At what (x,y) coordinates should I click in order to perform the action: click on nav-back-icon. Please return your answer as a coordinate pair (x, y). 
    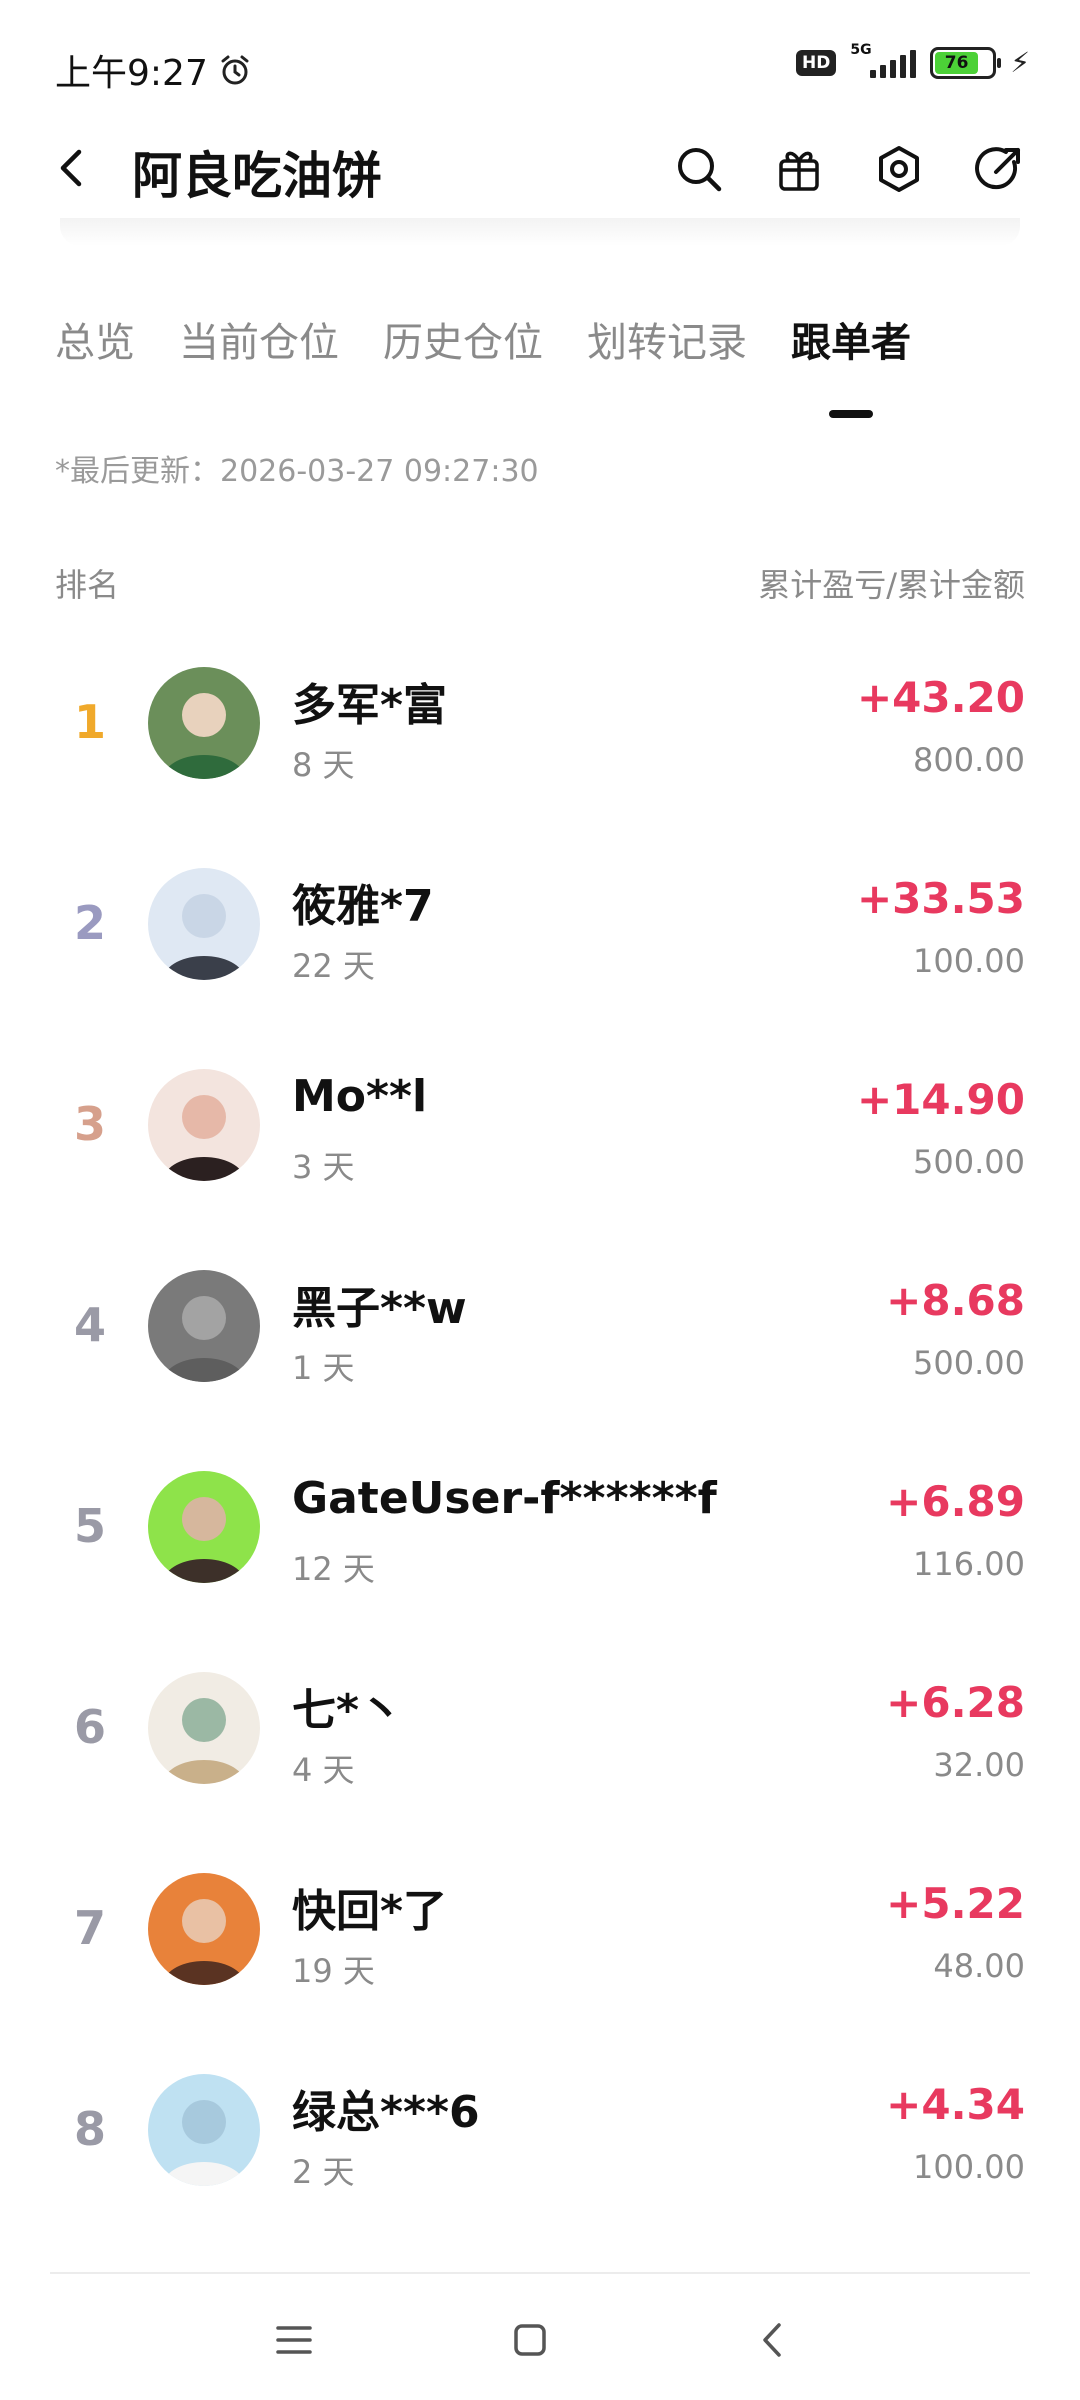
    Looking at the image, I should click on (772, 2340).